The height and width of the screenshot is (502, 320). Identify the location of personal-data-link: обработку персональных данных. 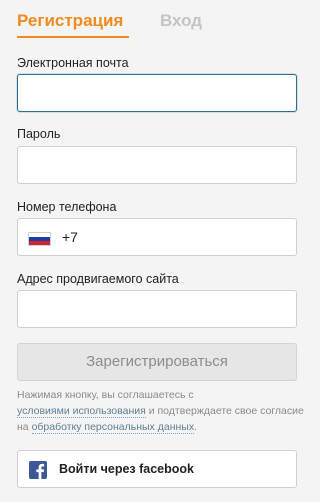
(113, 427).